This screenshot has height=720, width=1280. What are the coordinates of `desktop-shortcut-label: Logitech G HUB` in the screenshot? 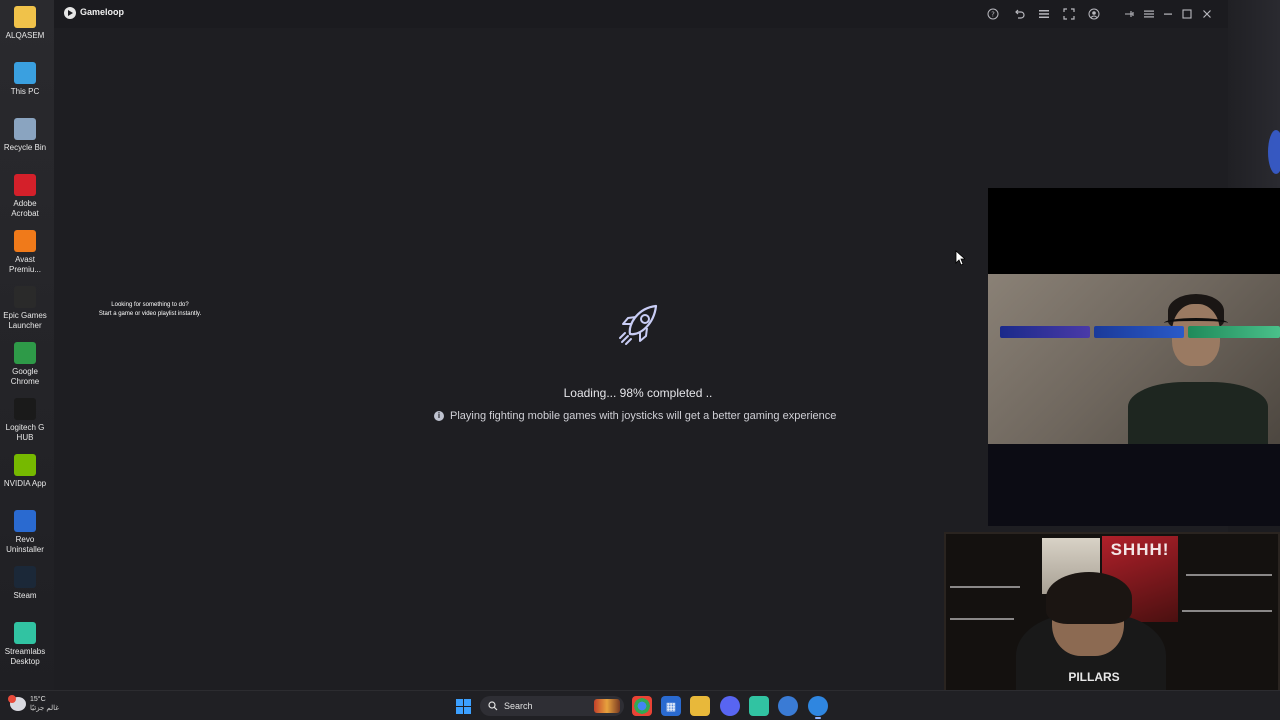 It's located at (25, 432).